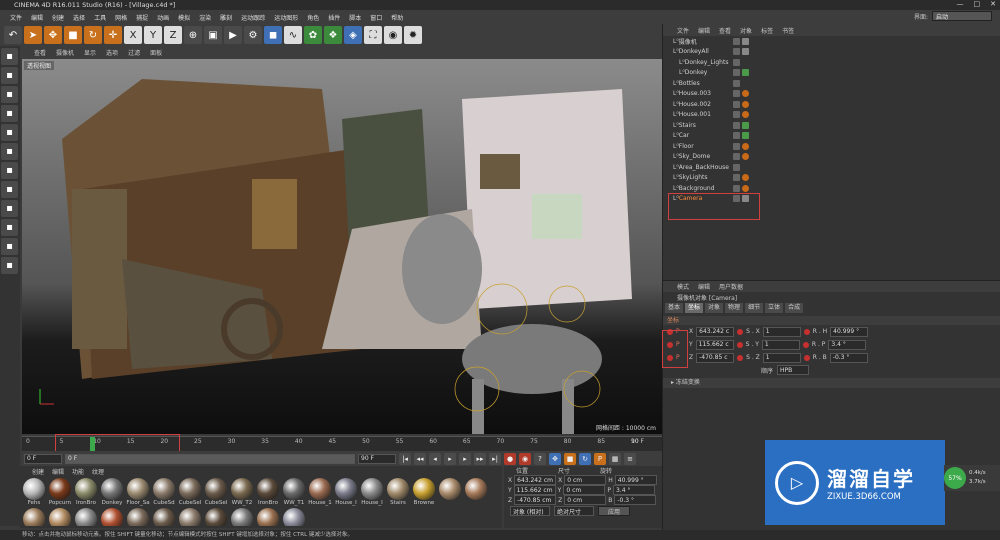 The image size is (1000, 540). I want to click on object-menu-item: 查看, so click(725, 30).